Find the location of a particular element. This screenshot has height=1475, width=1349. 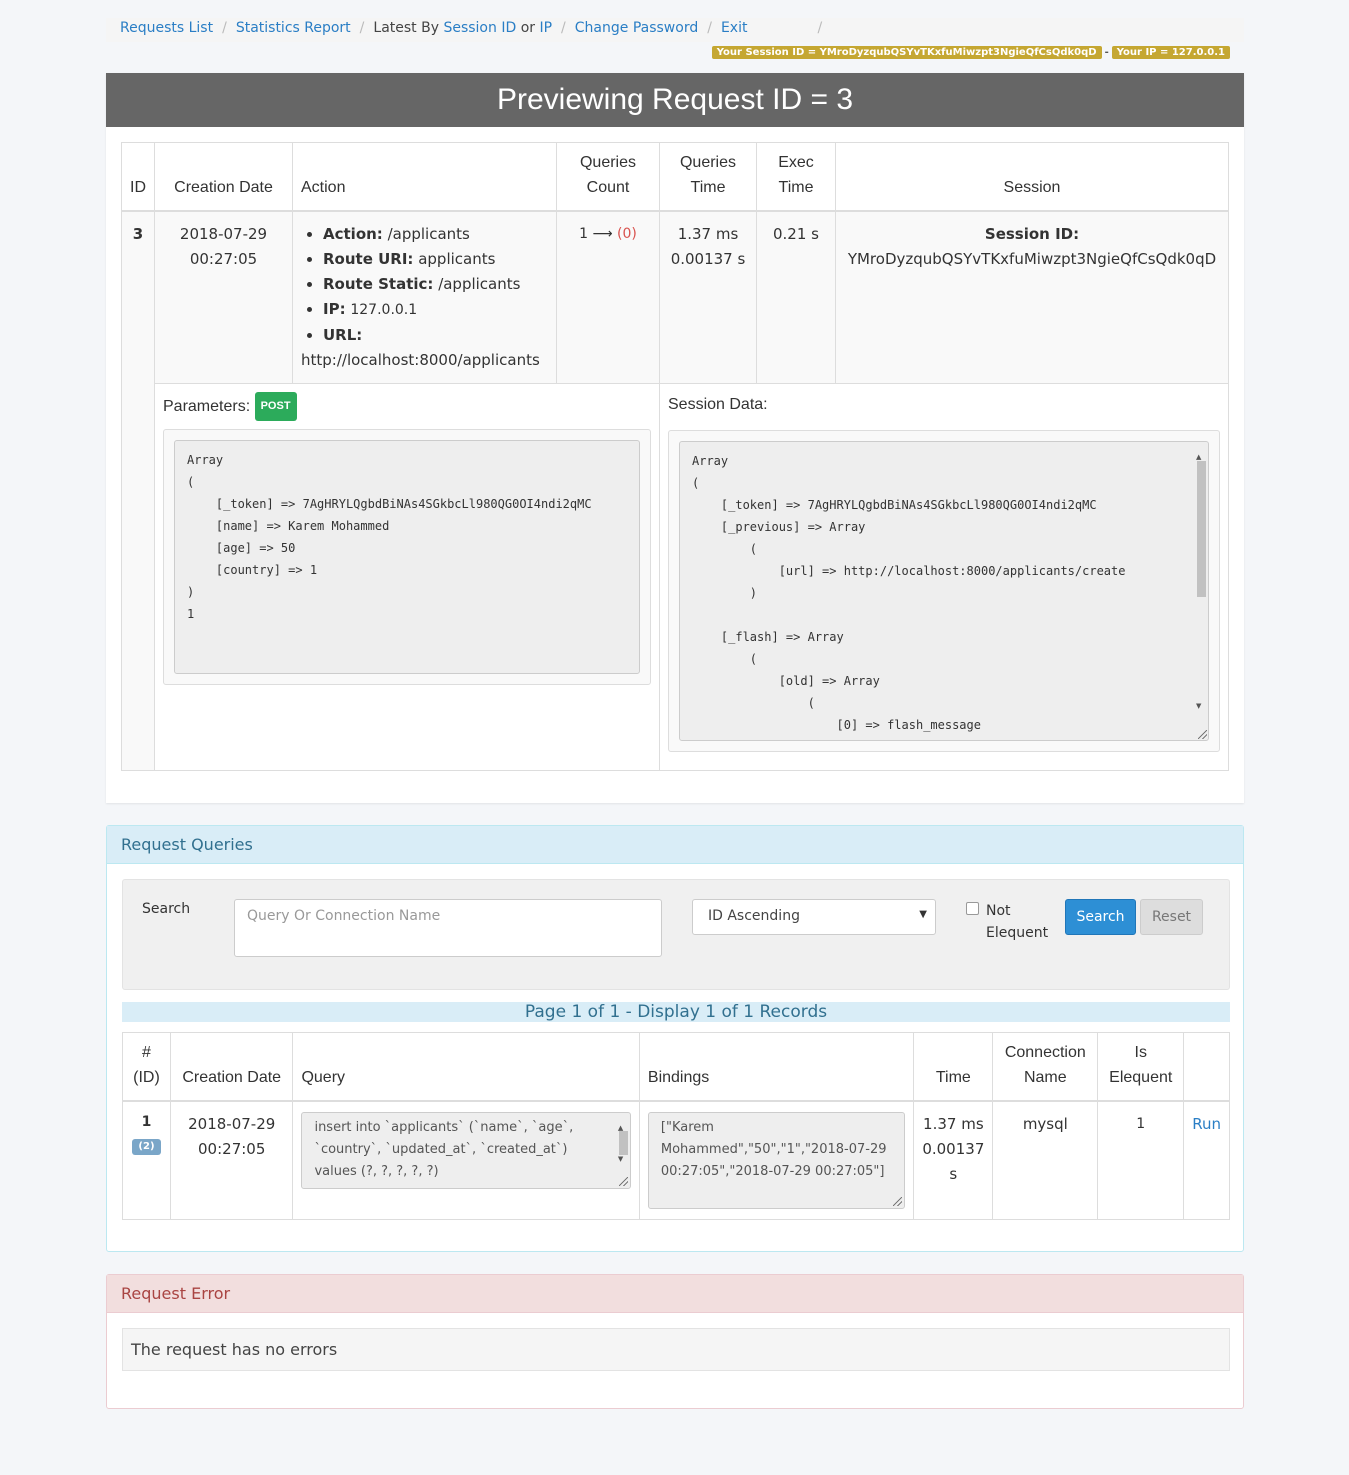

queries-count-cell: 1 ⟶ (0) is located at coordinates (608, 297).